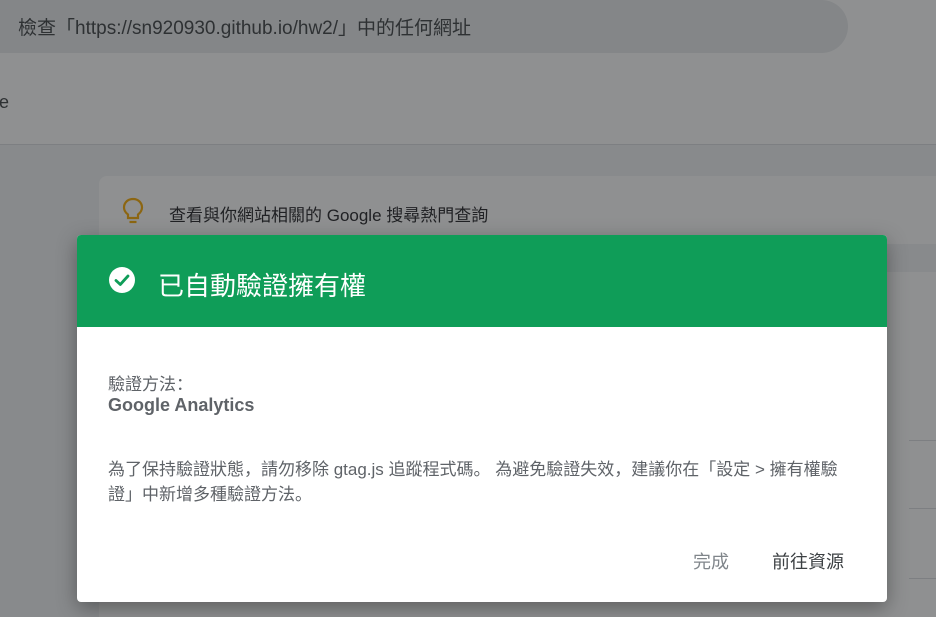 Image resolution: width=936 pixels, height=617 pixels. Describe the element at coordinates (711, 561) in the screenshot. I see `done-button: 完成` at that location.